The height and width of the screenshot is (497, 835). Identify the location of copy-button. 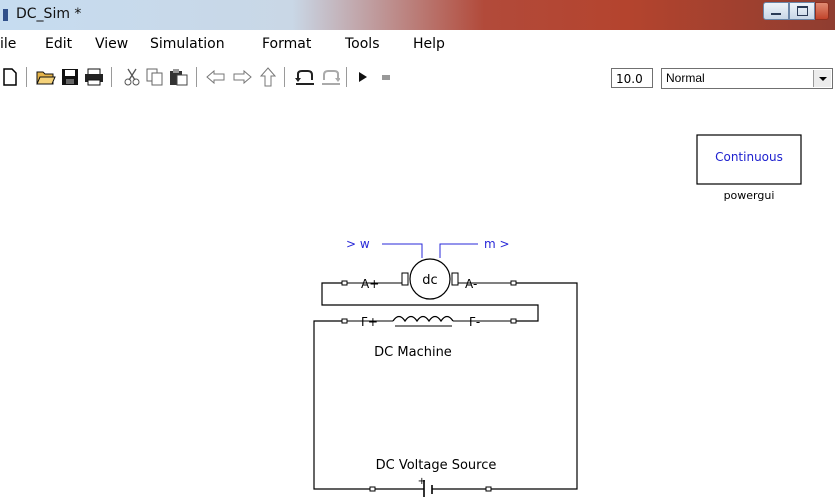
(155, 77).